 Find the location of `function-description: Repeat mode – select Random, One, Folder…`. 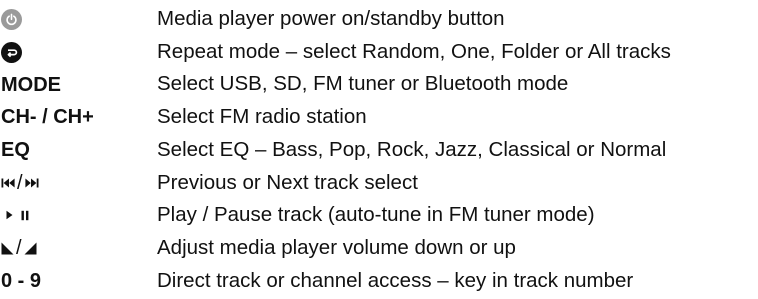

function-description: Repeat mode – select Random, One, Folder… is located at coordinates (414, 51).